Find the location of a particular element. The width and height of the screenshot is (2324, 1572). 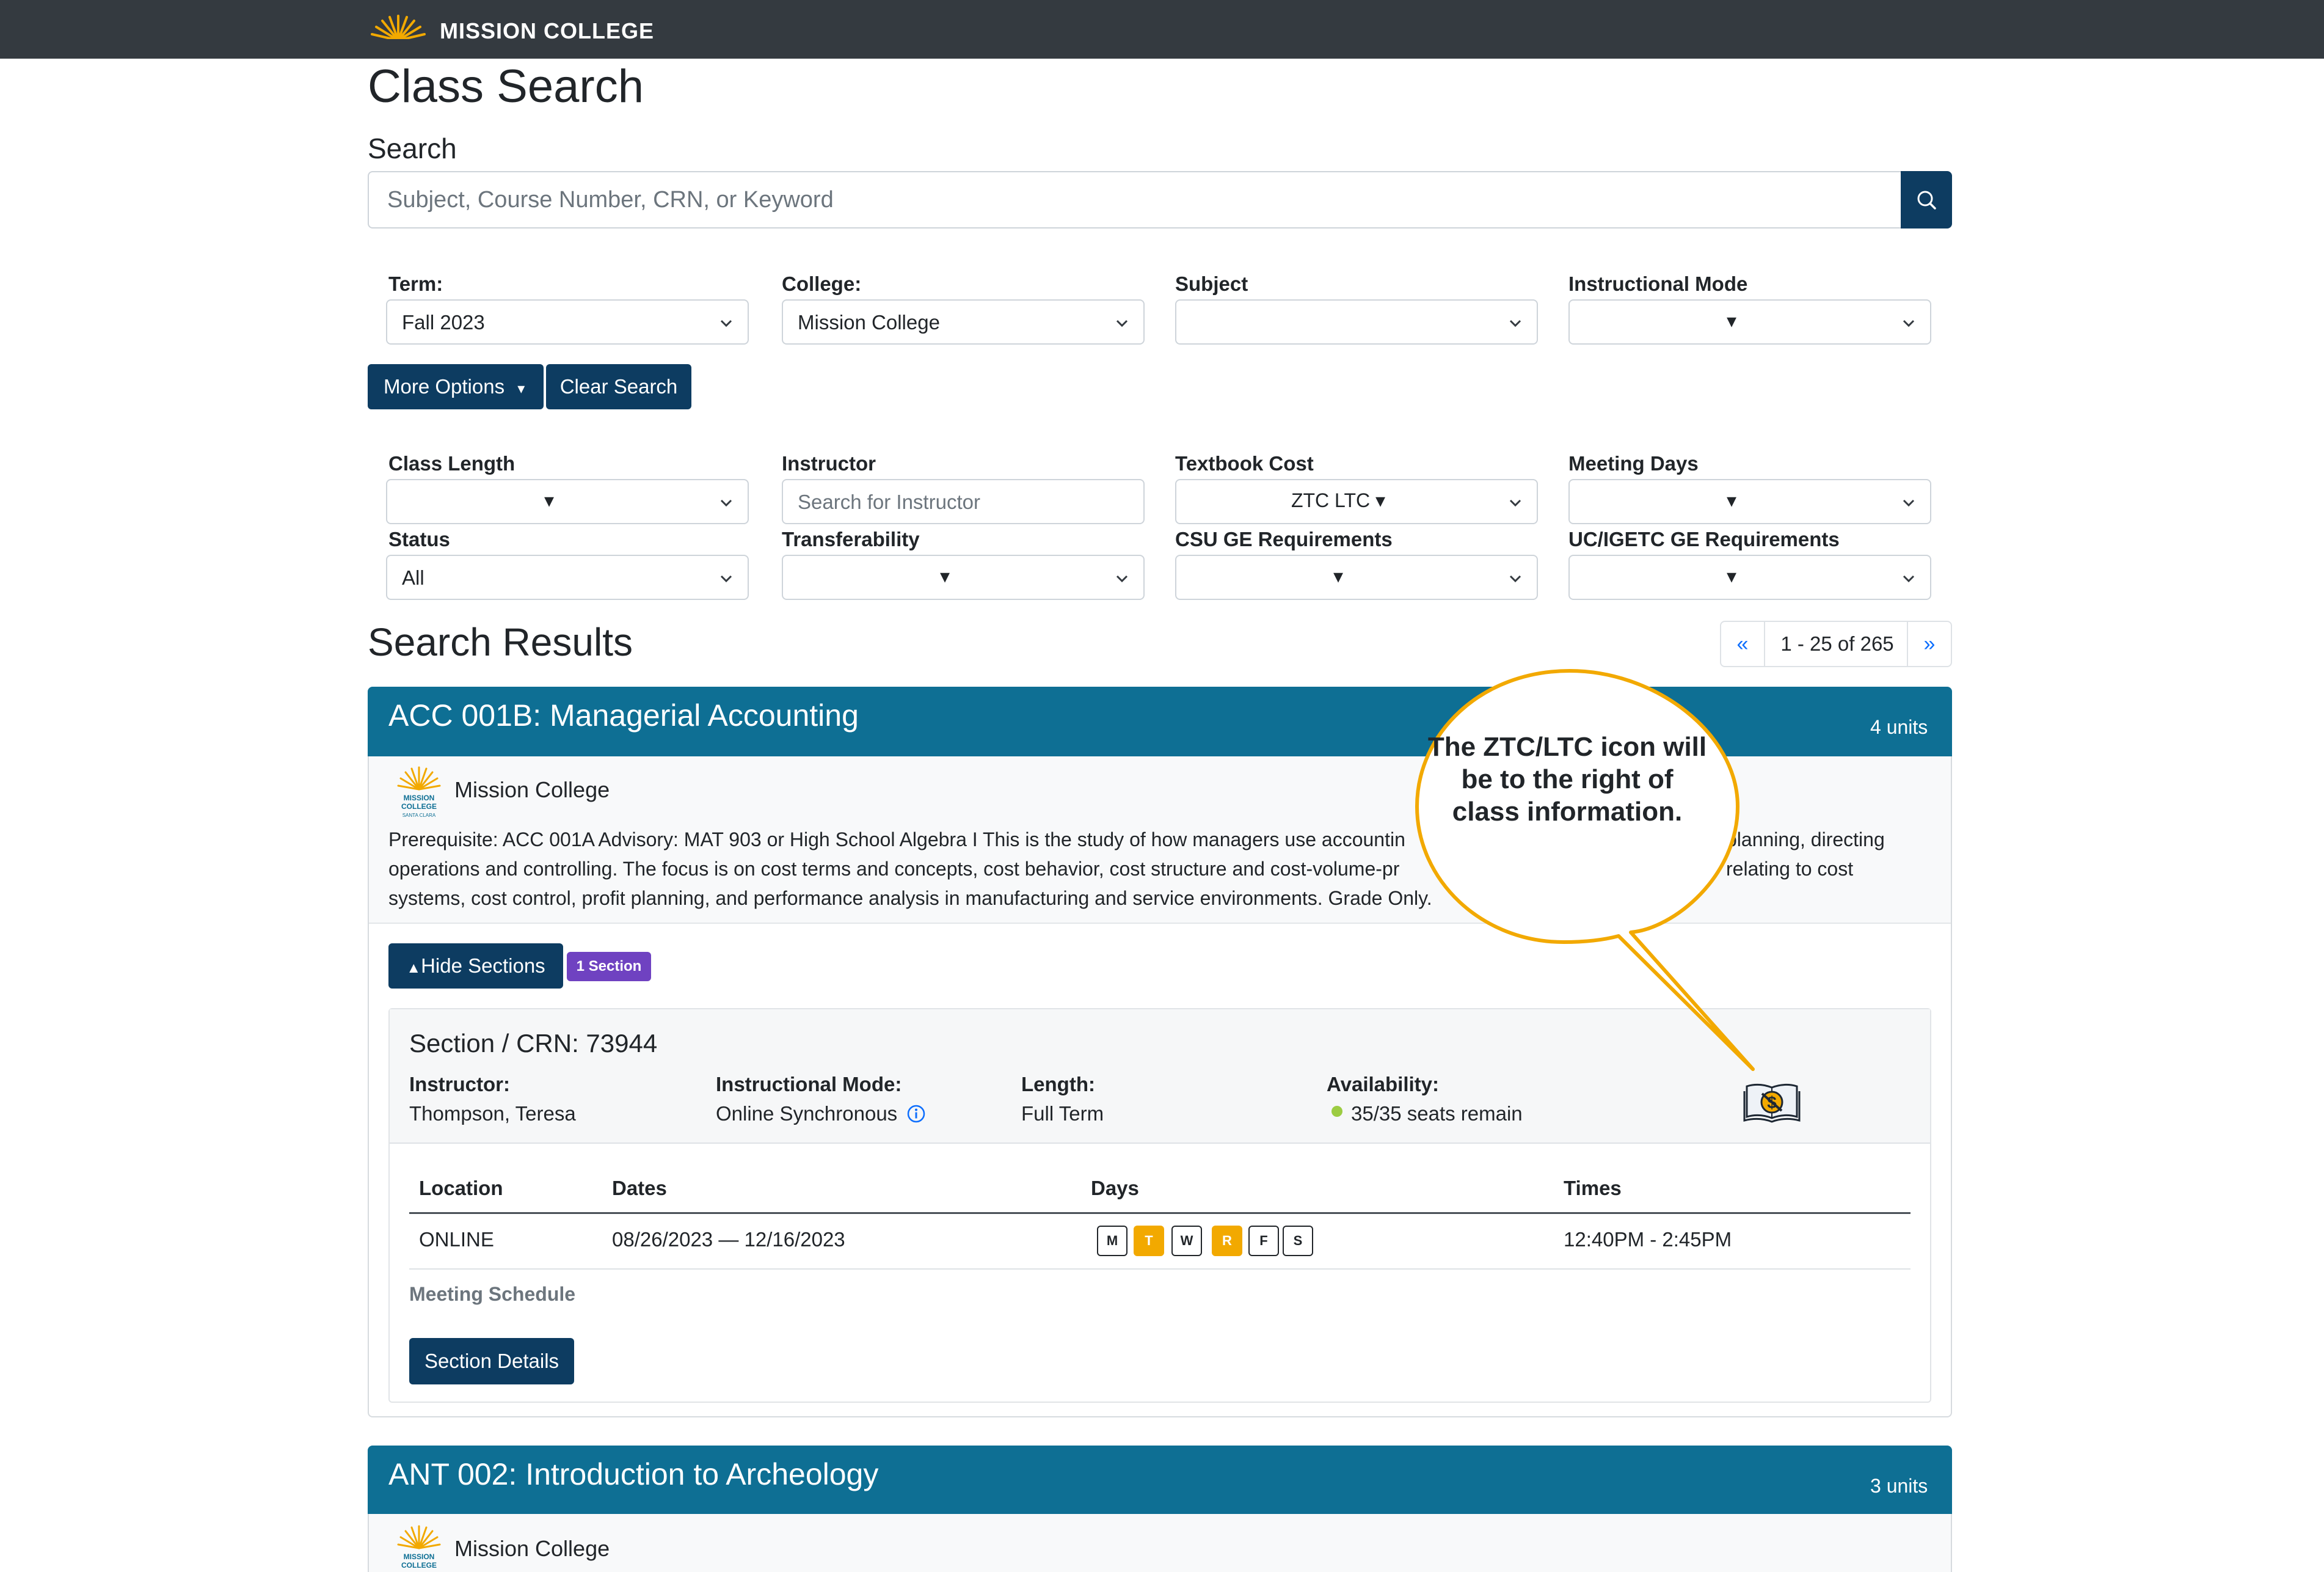

day-thursday: R is located at coordinates (1227, 1241).